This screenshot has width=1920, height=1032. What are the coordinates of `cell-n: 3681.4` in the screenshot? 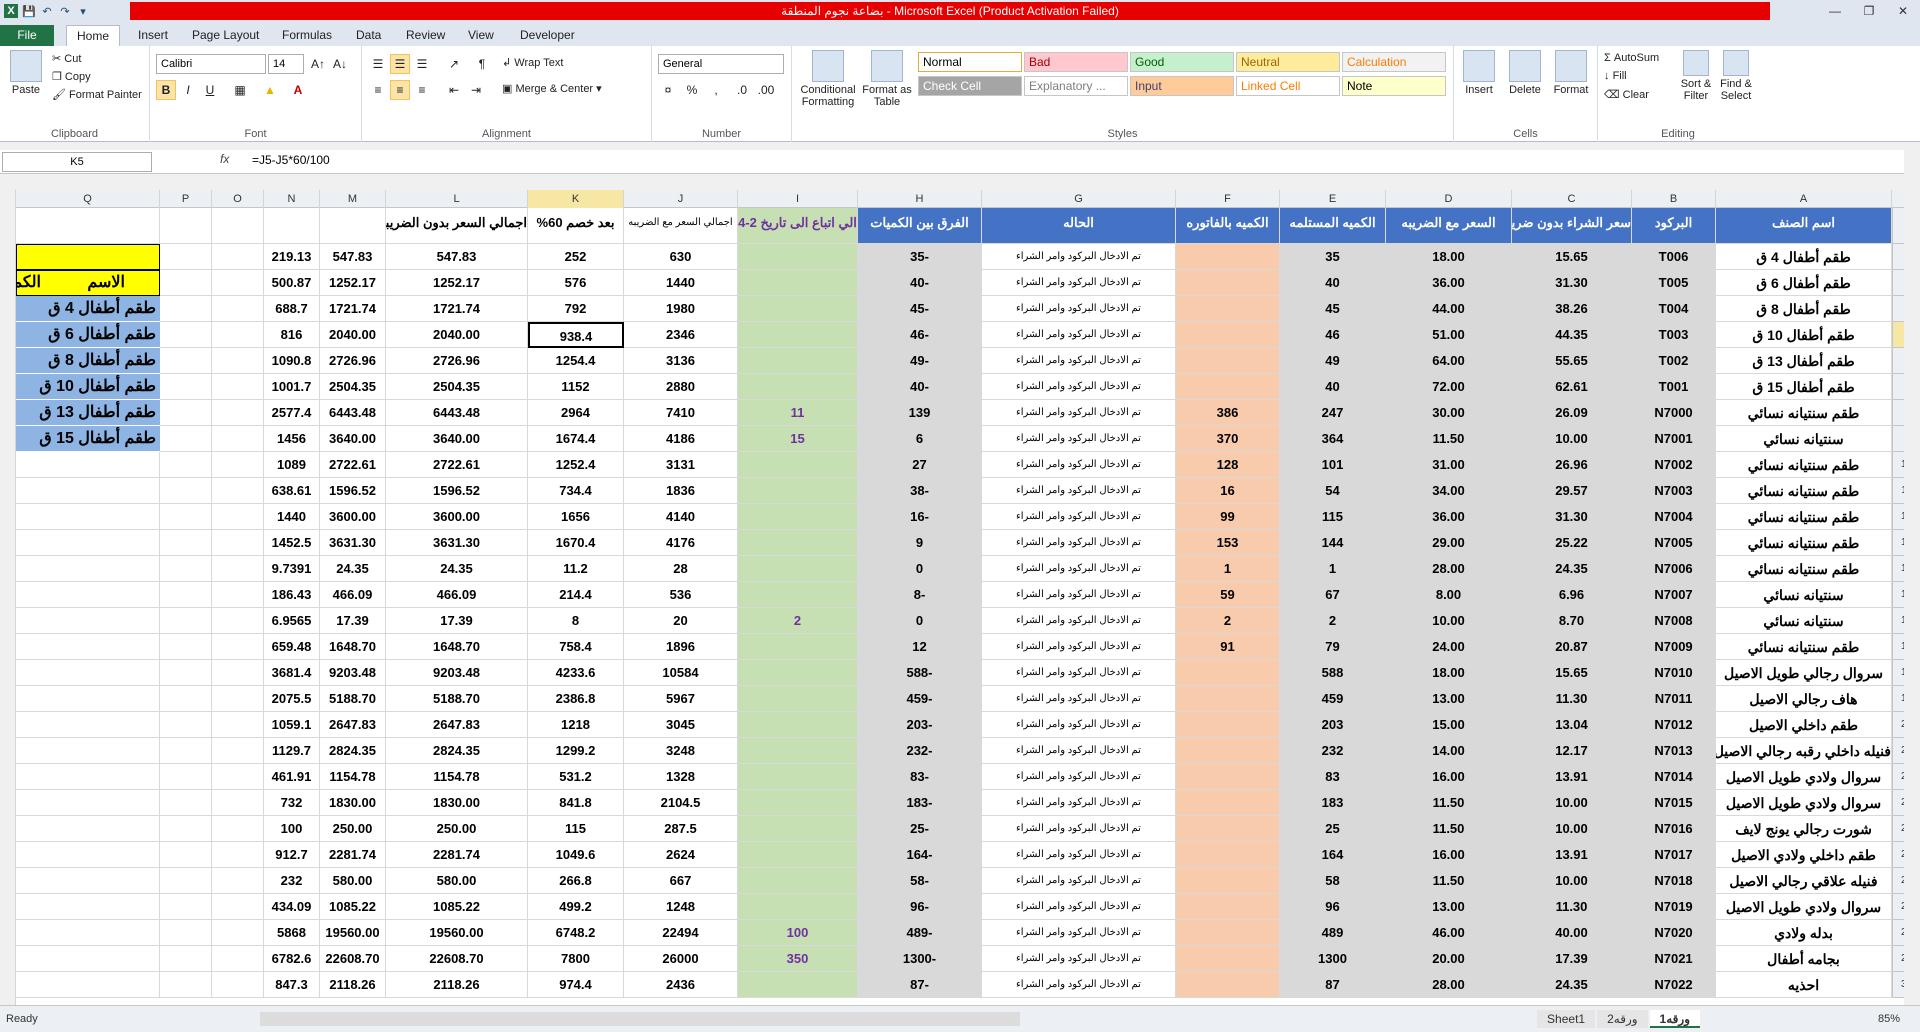 It's located at (292, 673).